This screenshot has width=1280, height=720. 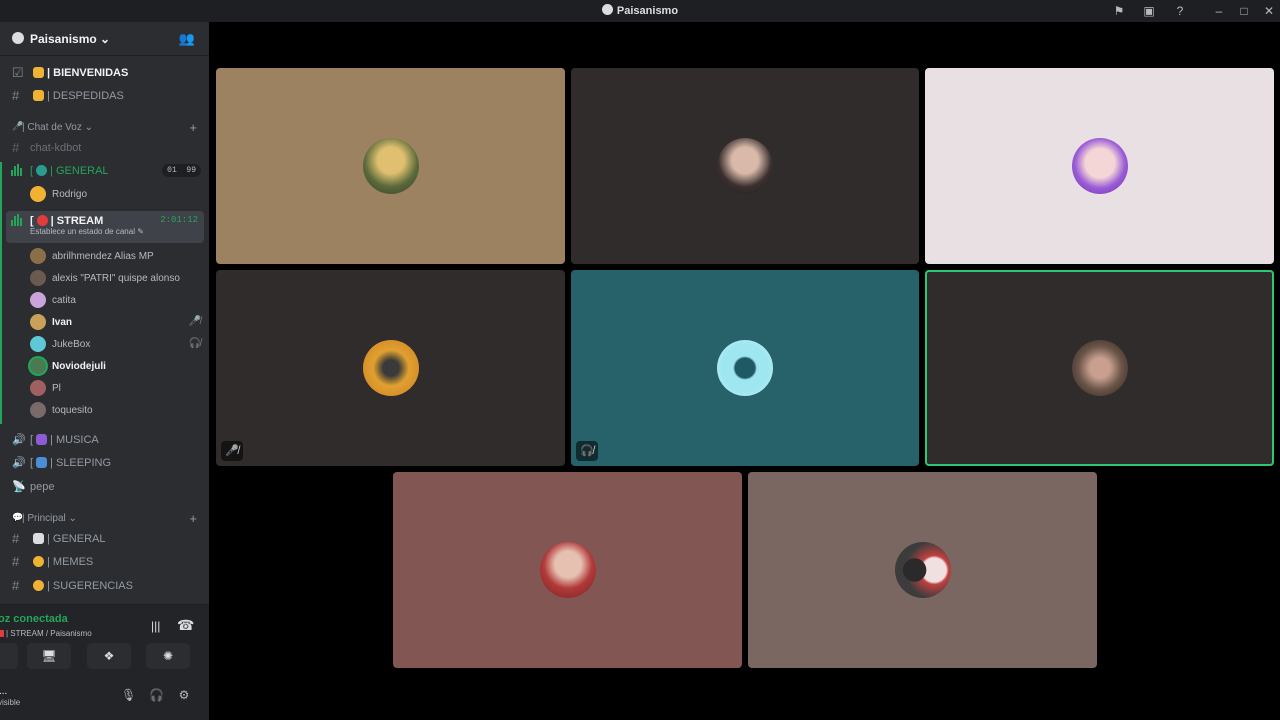 What do you see at coordinates (185, 625) in the screenshot?
I see `disconnect-icon: ☎` at bounding box center [185, 625].